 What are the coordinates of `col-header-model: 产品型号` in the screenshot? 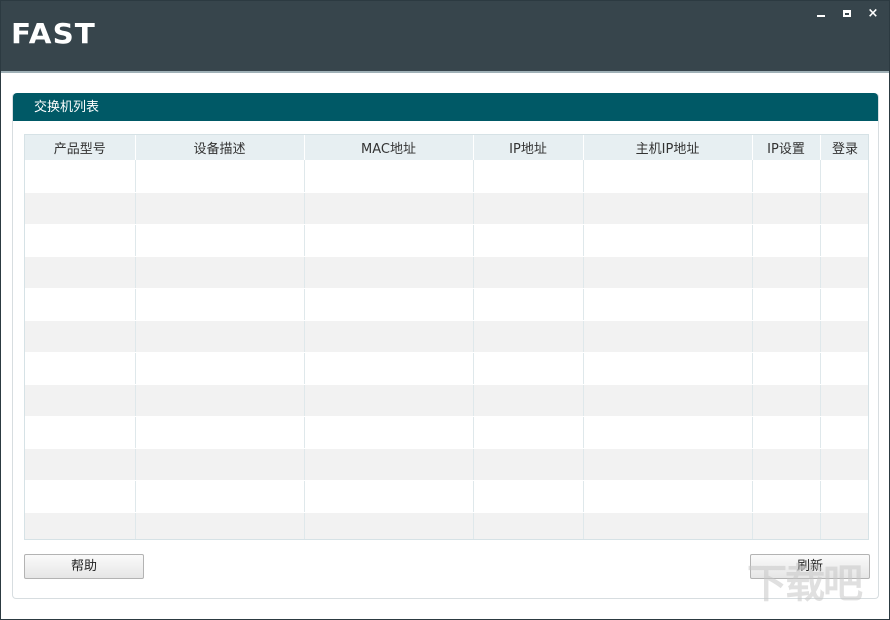 It's located at (80, 147).